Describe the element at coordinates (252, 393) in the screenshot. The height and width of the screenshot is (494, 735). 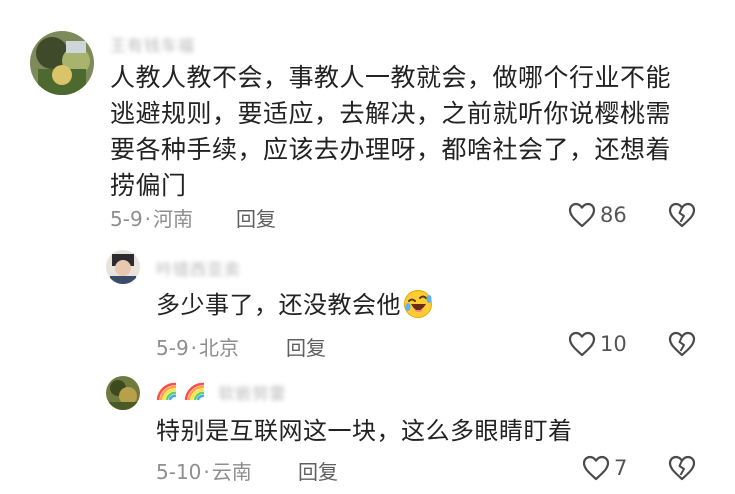
I see `username-text: 软嵌努雷` at that location.